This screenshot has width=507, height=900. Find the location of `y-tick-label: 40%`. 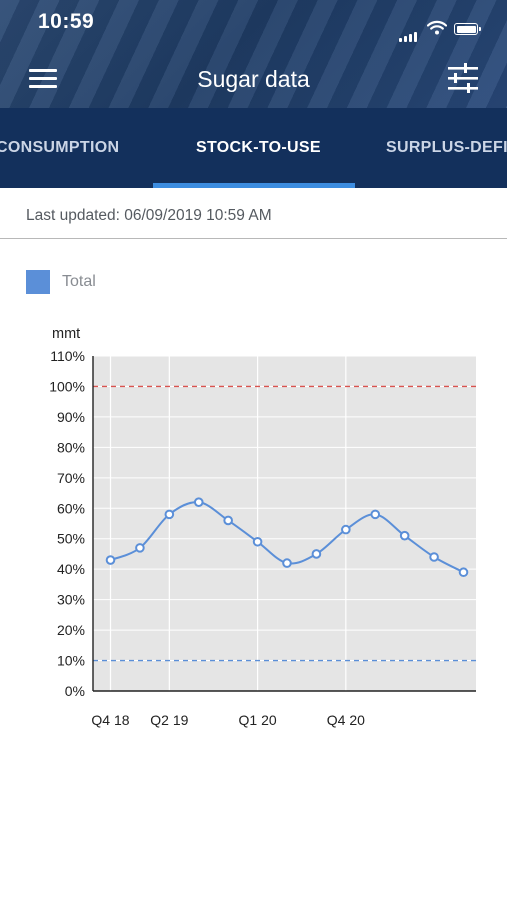

y-tick-label: 40% is located at coordinates (71, 569).